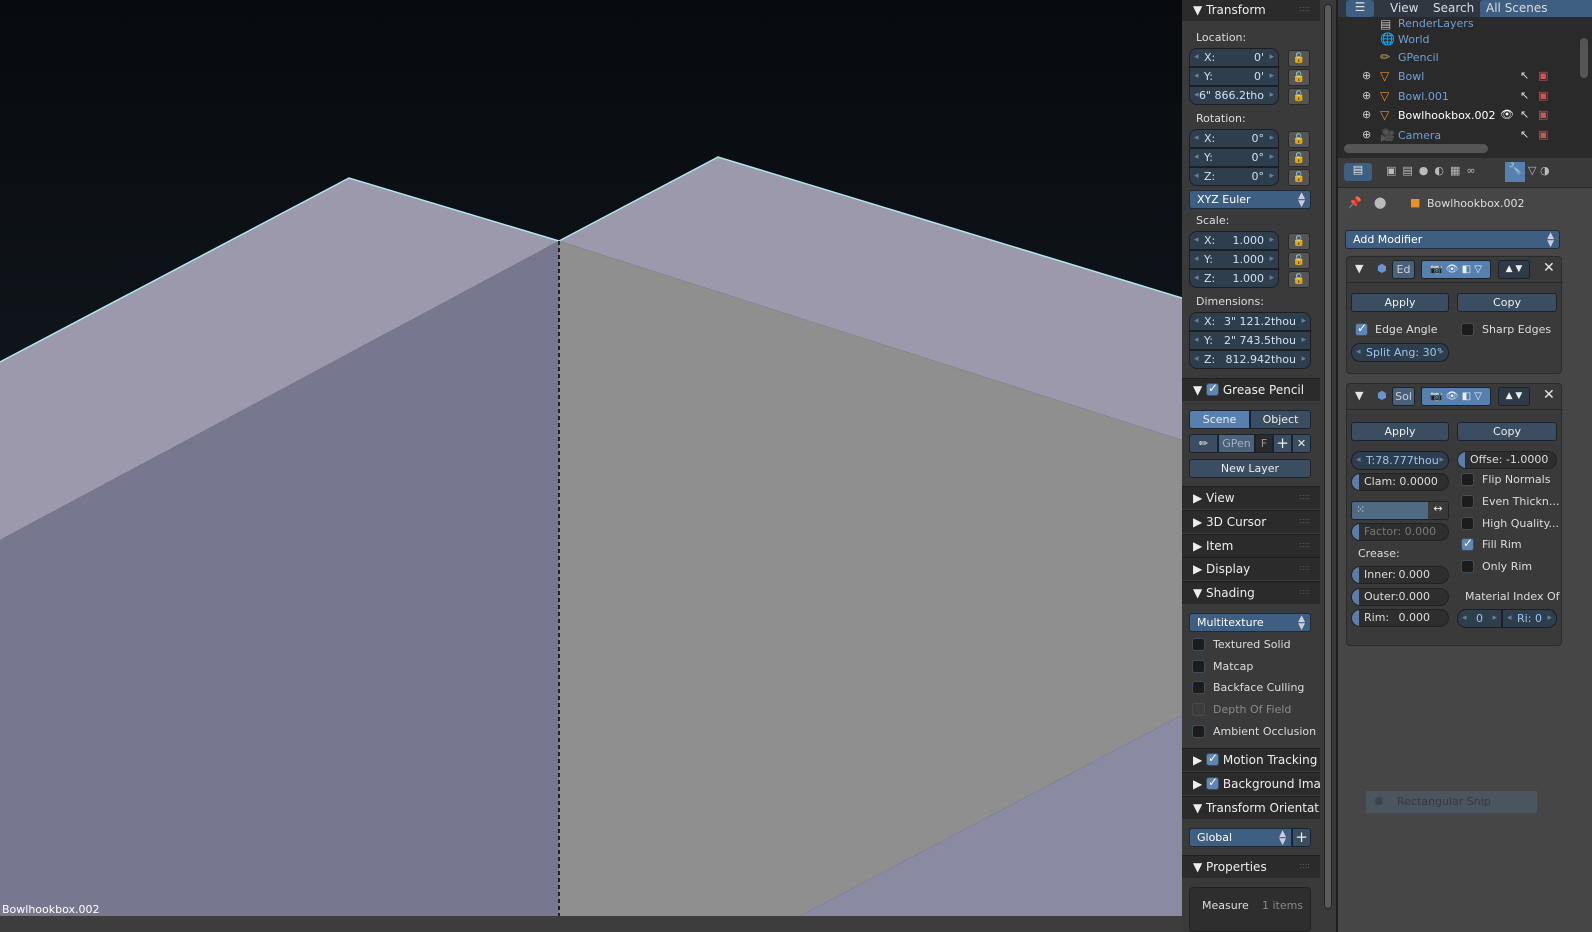 This screenshot has height=932, width=1592. What do you see at coordinates (1355, 202) in the screenshot?
I see `pin-icon: 📌` at bounding box center [1355, 202].